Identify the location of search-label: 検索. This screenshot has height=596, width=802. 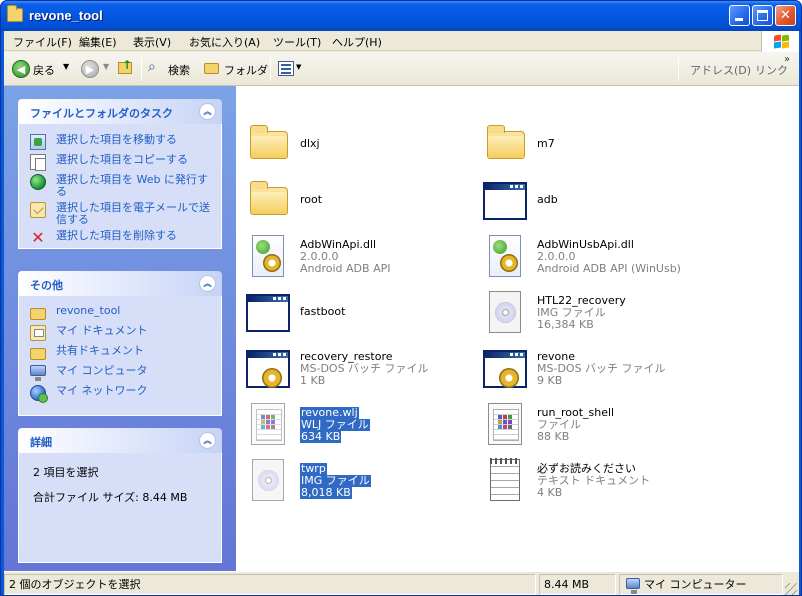
(179, 70).